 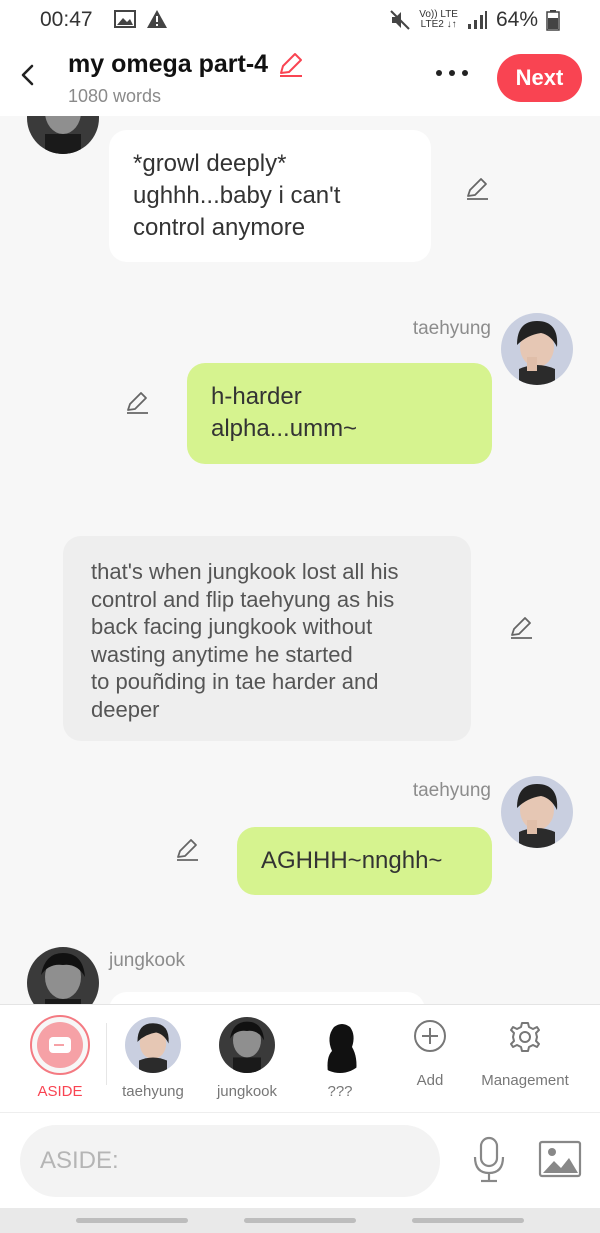 What do you see at coordinates (430, 1080) in the screenshot?
I see `add-label: Add` at bounding box center [430, 1080].